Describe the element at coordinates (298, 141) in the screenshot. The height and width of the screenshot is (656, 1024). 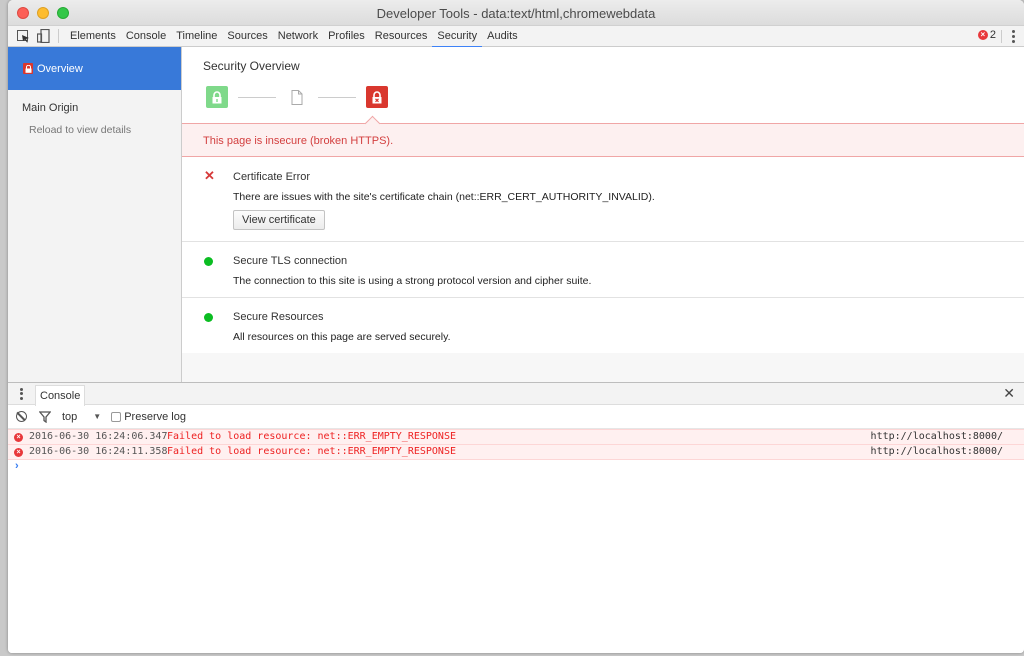
I see `insecure-message: This page is insecure (broken HTTPS).` at that location.